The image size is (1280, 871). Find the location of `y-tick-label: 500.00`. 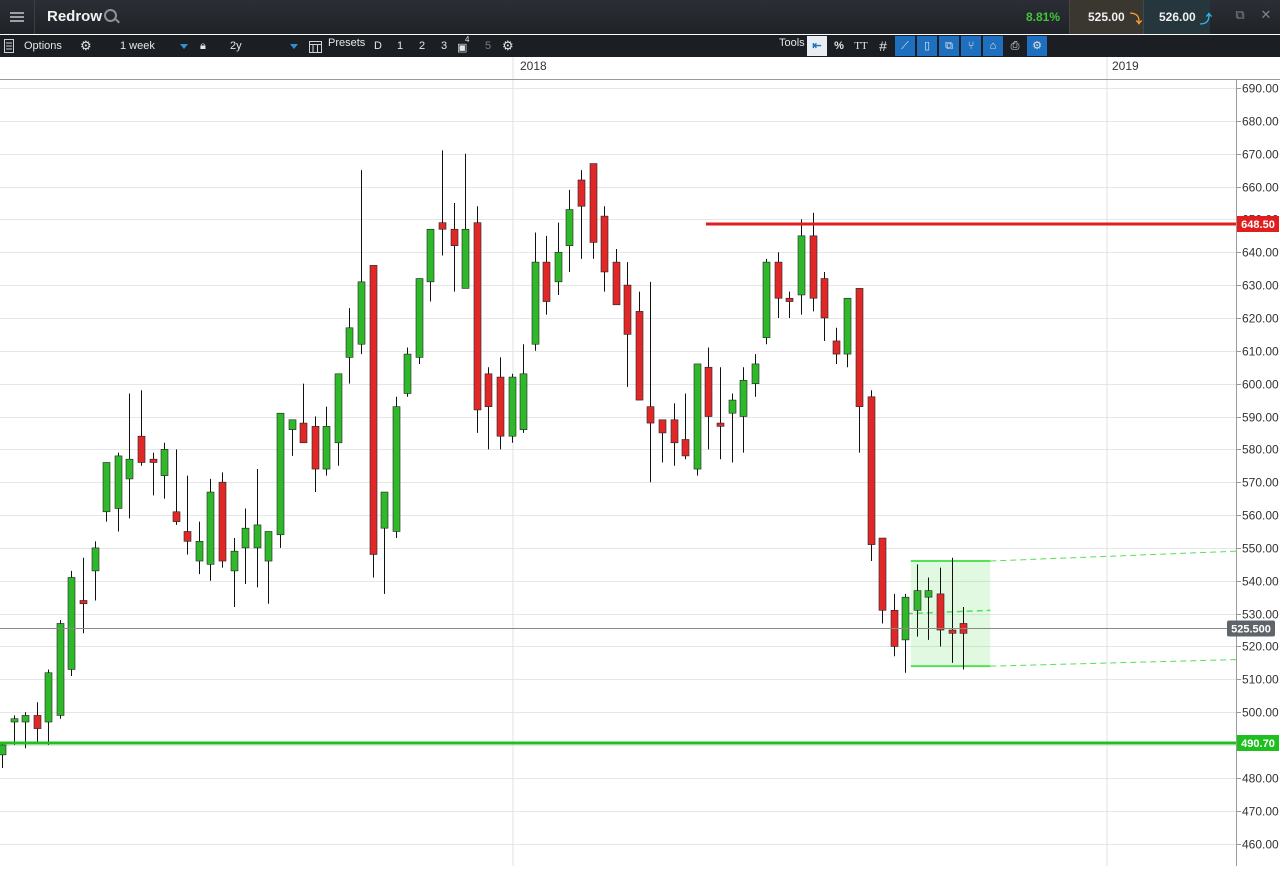

y-tick-label: 500.00 is located at coordinates (1260, 713).